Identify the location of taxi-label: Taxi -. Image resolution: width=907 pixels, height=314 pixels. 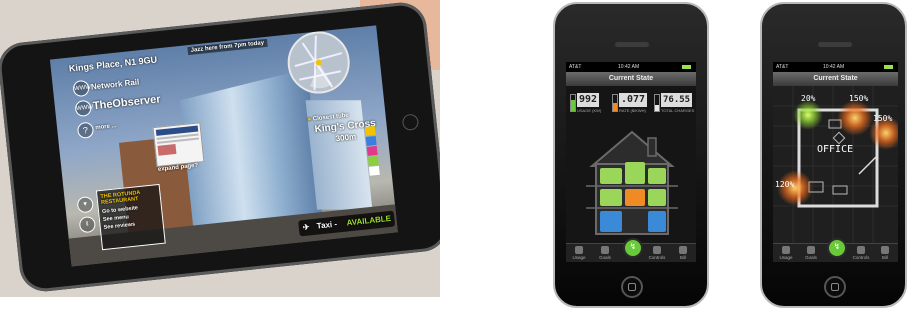
(327, 225).